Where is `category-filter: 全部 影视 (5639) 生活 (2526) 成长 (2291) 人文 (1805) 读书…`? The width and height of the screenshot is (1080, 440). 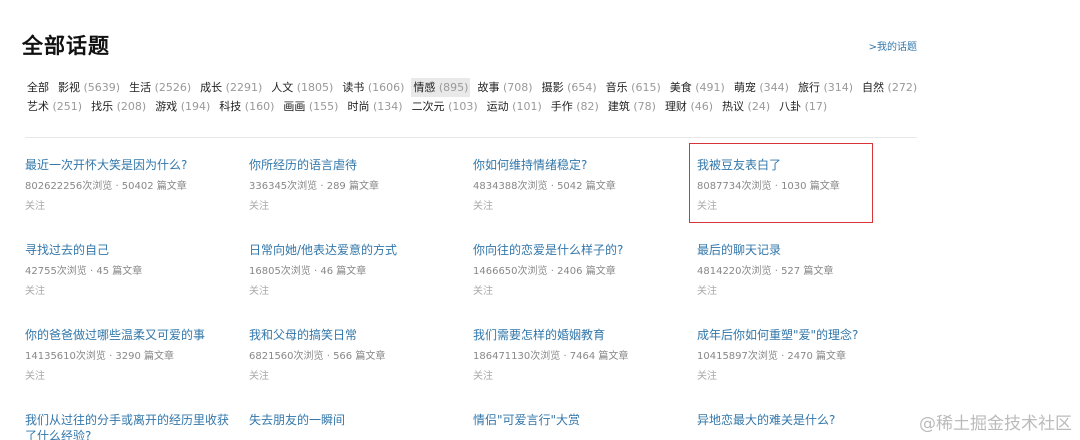 category-filter: 全部 影视 (5639) 生活 (2526) 成长 (2291) 人文 (1805) 读书… is located at coordinates (475, 97).